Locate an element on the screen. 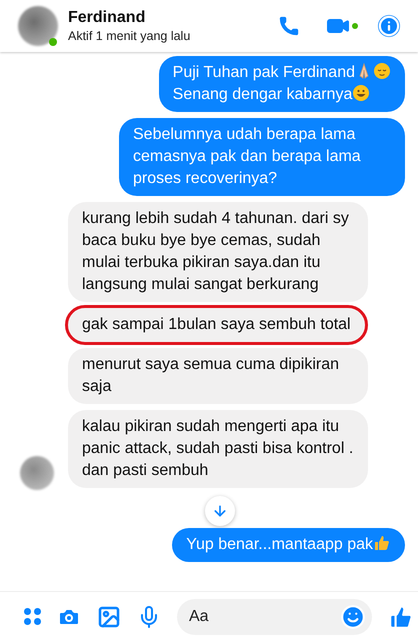 The width and height of the screenshot is (418, 641). received-message: menurut saya semua cuma dipikiran saja is located at coordinates (218, 376).